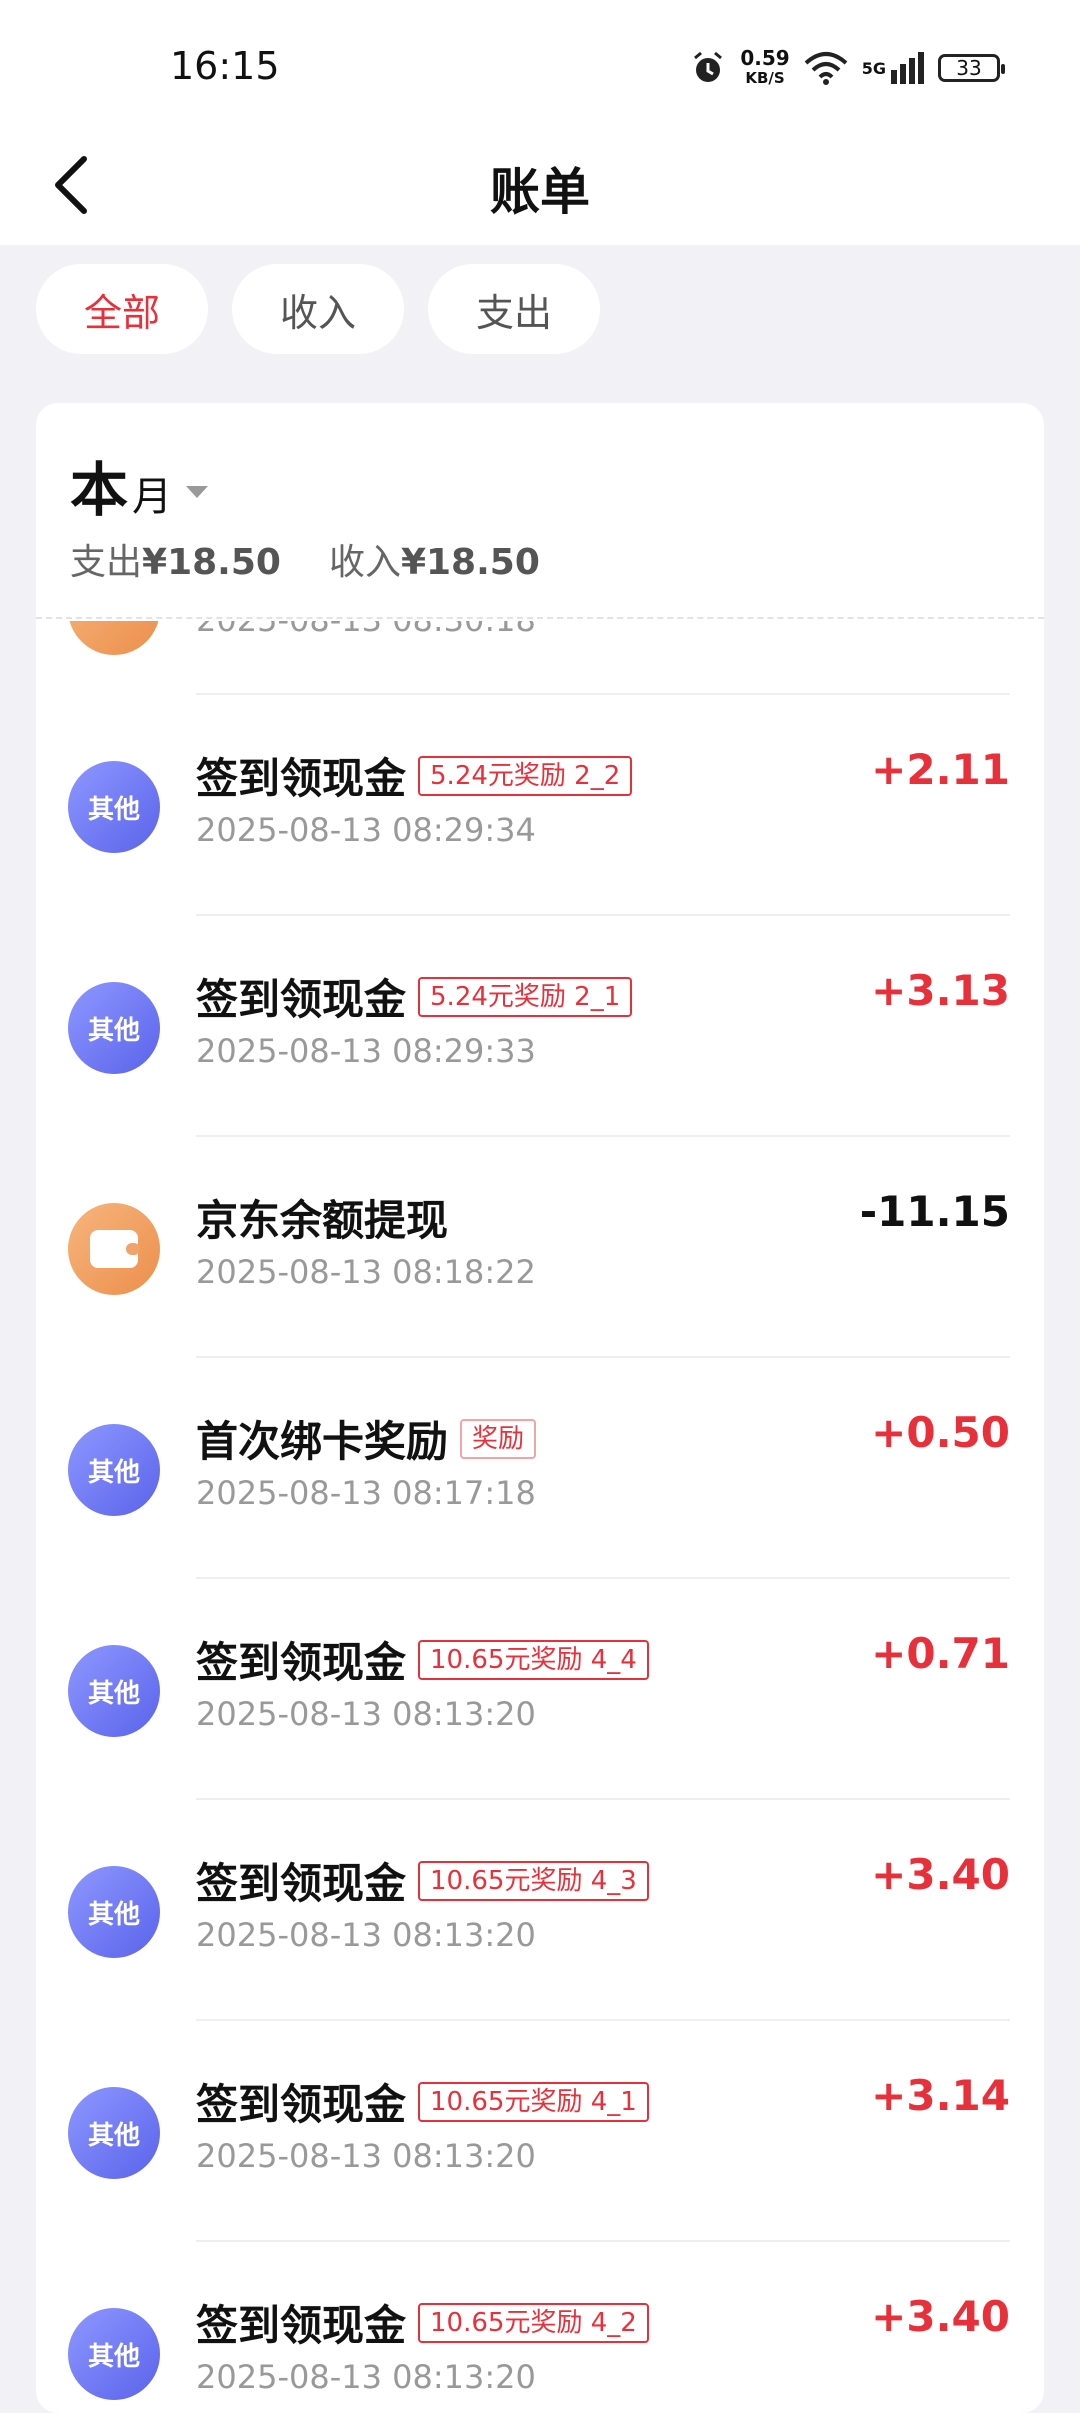 The image size is (1080, 2413). I want to click on month-selector: 本 月, so click(139, 485).